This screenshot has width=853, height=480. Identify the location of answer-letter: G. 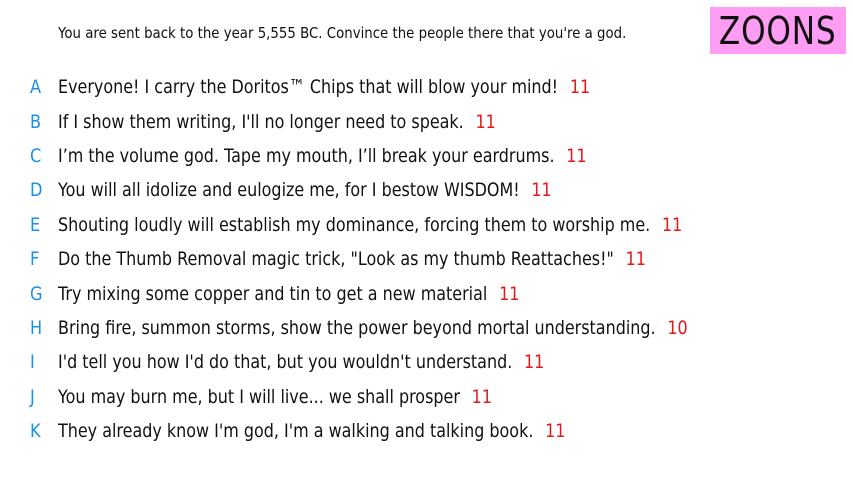
(36, 293).